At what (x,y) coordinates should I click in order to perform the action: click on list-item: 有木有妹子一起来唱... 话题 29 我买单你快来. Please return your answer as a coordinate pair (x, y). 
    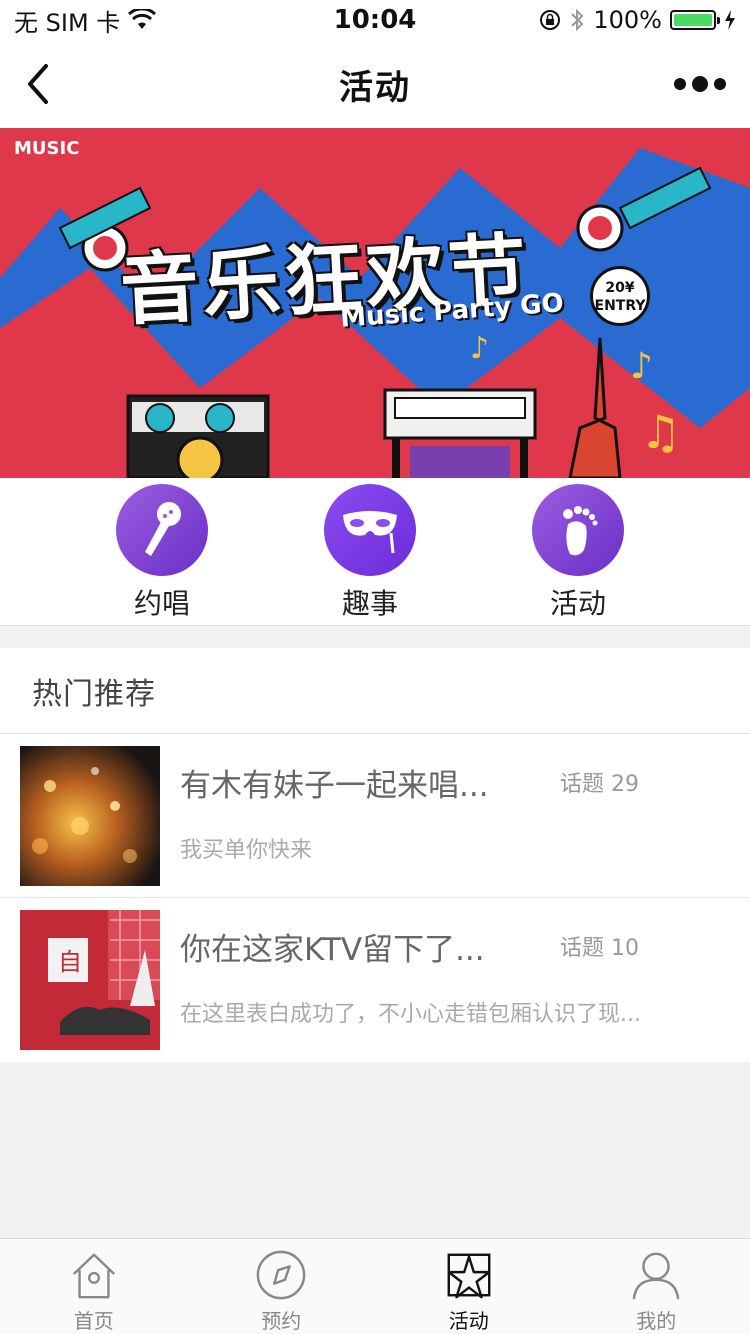
    Looking at the image, I should click on (375, 816).